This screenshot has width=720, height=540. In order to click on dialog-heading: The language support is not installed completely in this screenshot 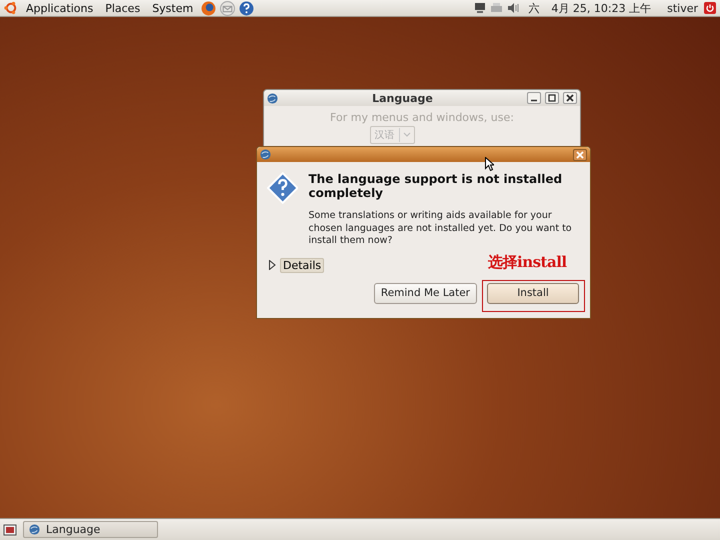, I will do `click(436, 186)`.